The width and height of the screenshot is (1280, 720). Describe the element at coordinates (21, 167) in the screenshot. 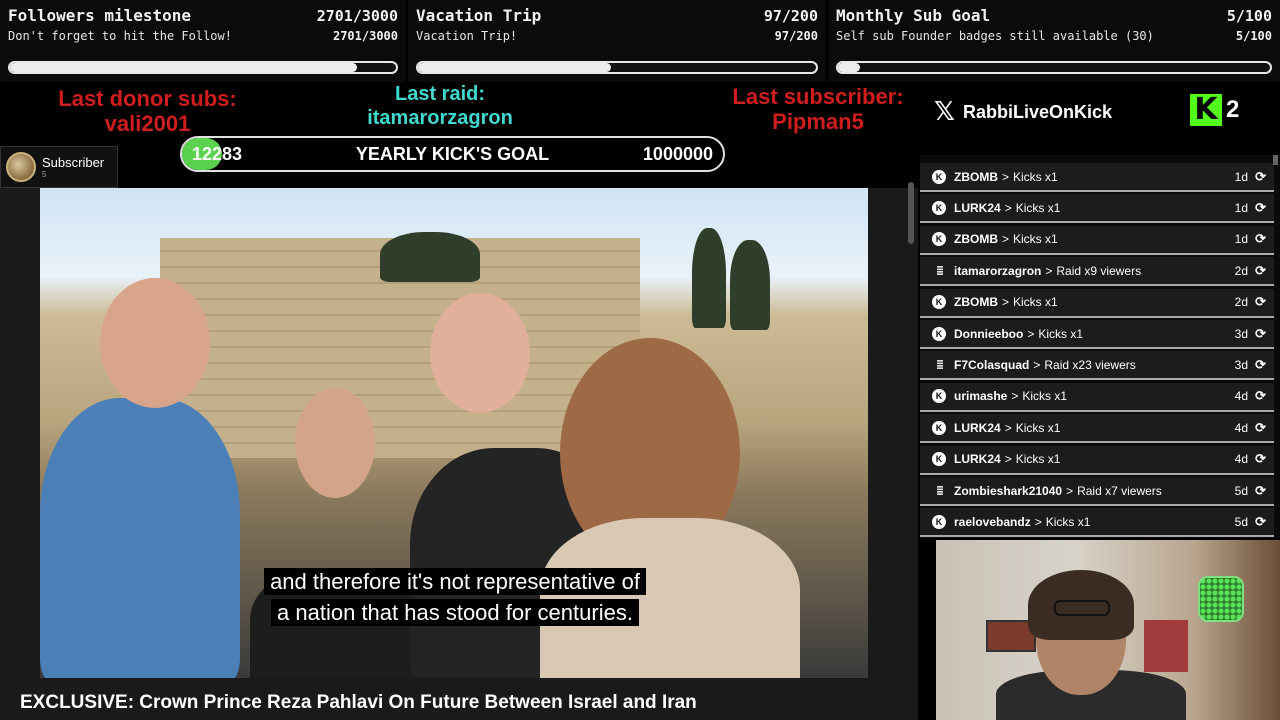

I see `avatar` at that location.